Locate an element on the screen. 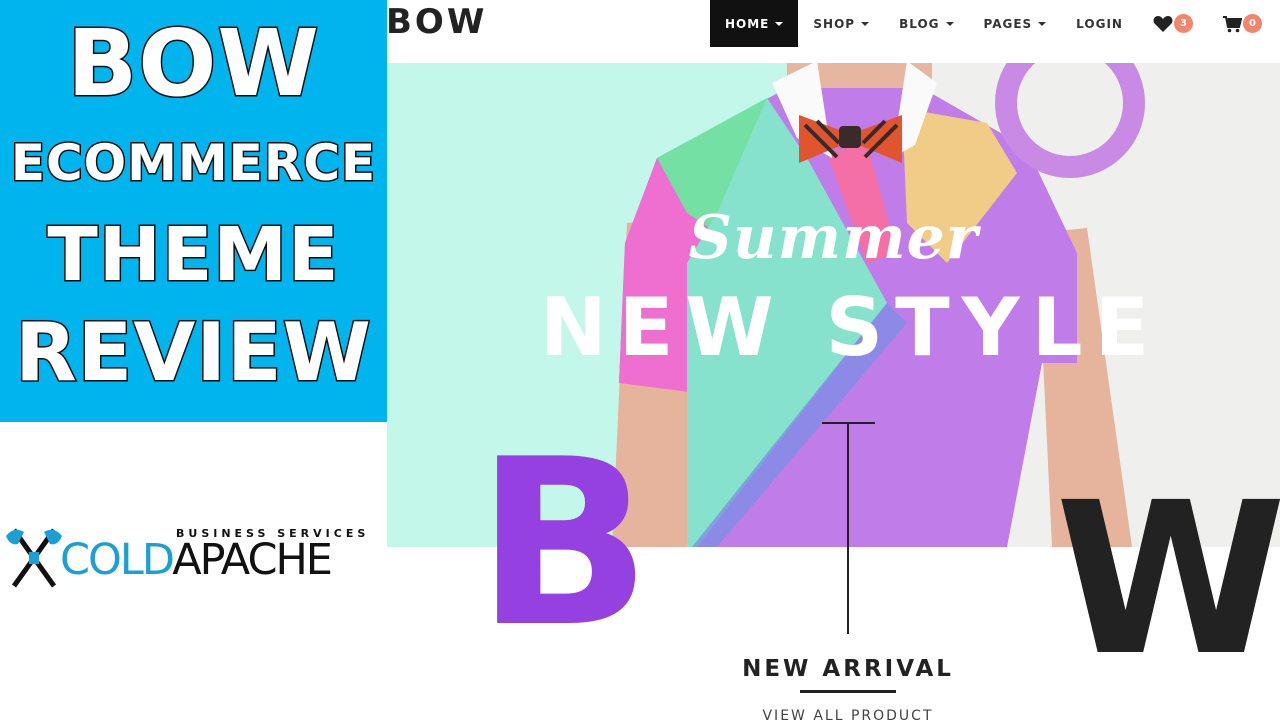 Image resolution: width=1280 pixels, height=720 pixels. decor-line is located at coordinates (848, 528).